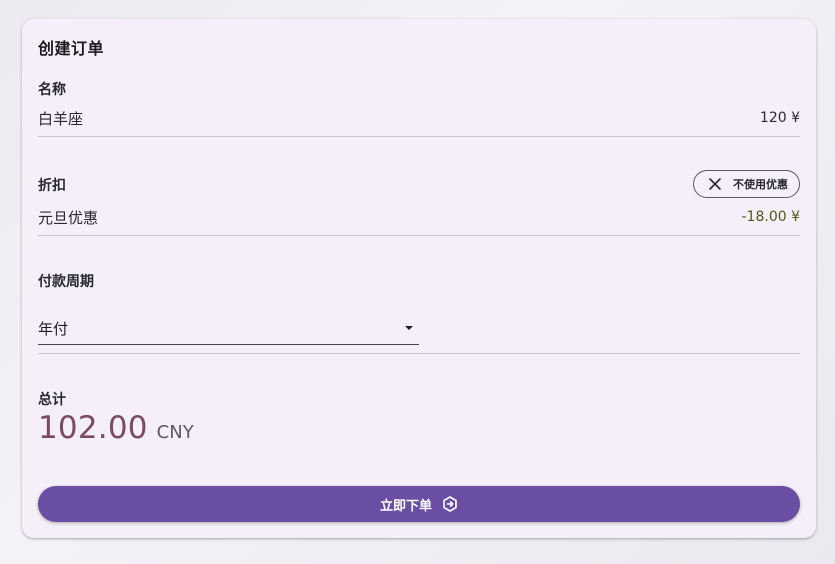 The width and height of the screenshot is (835, 564). I want to click on close-icon, so click(715, 184).